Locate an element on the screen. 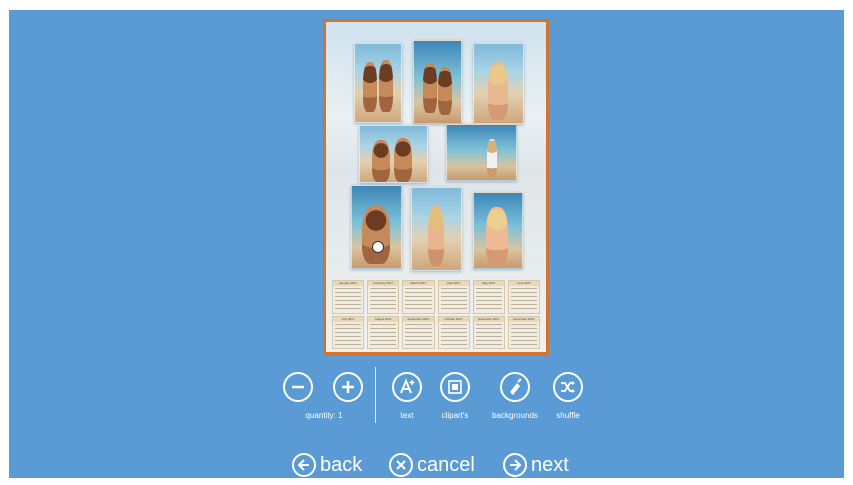  text-add-icon is located at coordinates (407, 386).